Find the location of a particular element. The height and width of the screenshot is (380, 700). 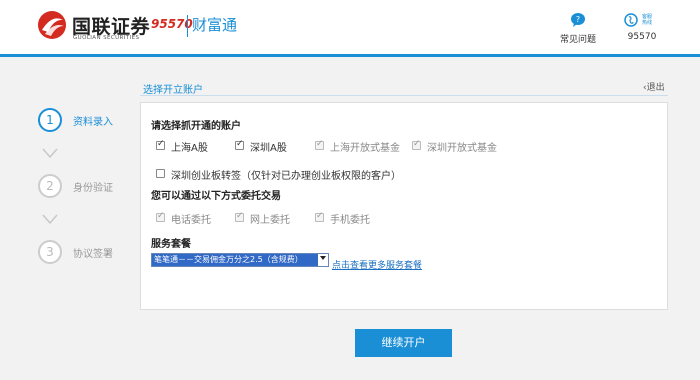

option-label: 深圳开放式基金 is located at coordinates (462, 148).